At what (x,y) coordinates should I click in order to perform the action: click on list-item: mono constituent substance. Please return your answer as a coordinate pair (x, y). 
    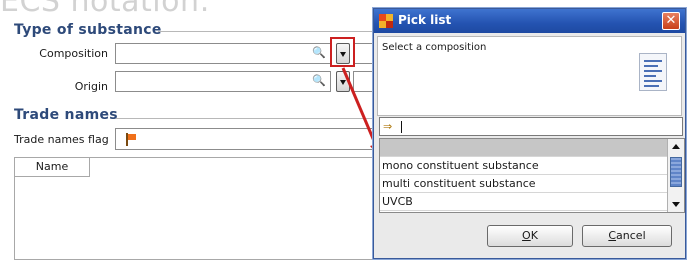
    Looking at the image, I should click on (524, 166).